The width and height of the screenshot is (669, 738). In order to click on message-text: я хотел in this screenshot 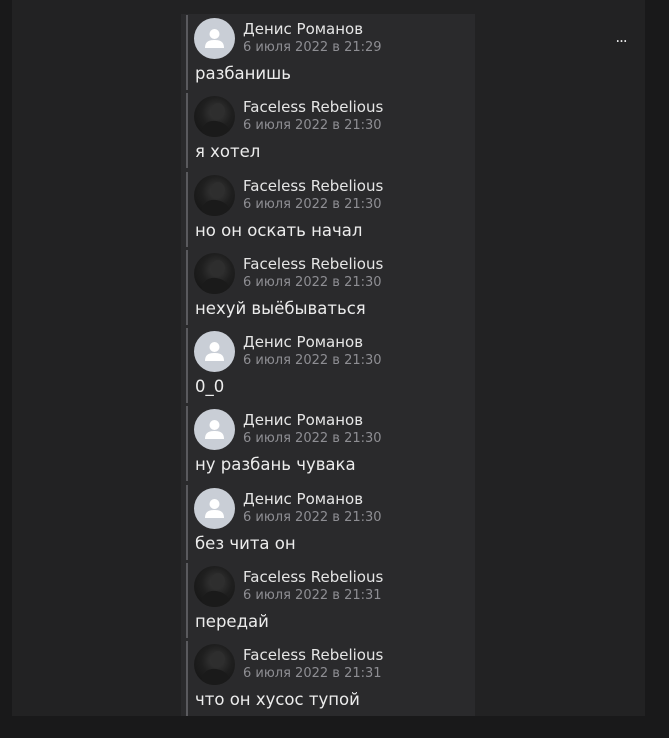, I will do `click(228, 152)`.